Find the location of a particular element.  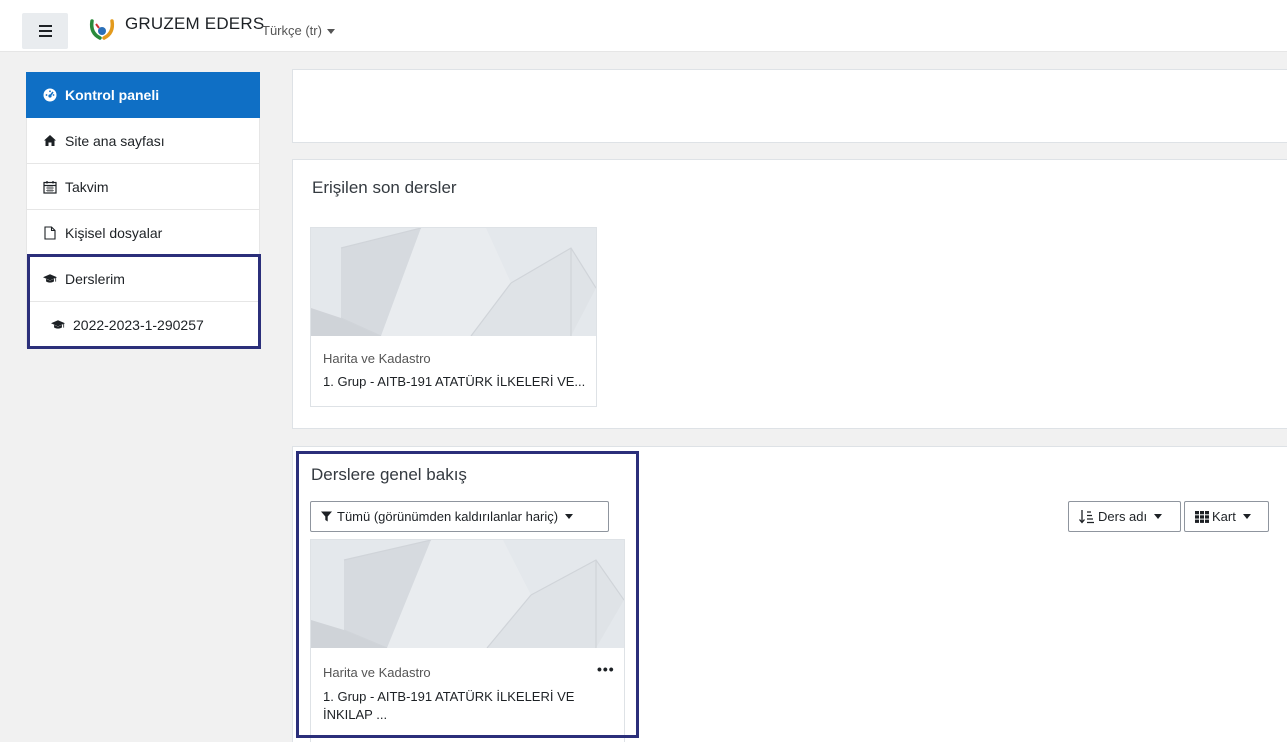

hamburger-icon is located at coordinates (45, 31).